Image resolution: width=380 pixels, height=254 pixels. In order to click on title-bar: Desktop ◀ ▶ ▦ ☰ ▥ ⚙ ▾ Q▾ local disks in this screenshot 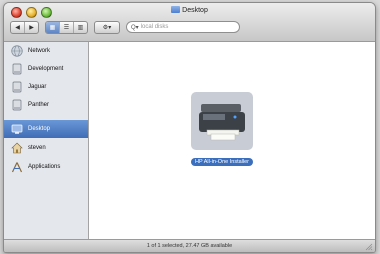, I will do `click(189, 22)`.